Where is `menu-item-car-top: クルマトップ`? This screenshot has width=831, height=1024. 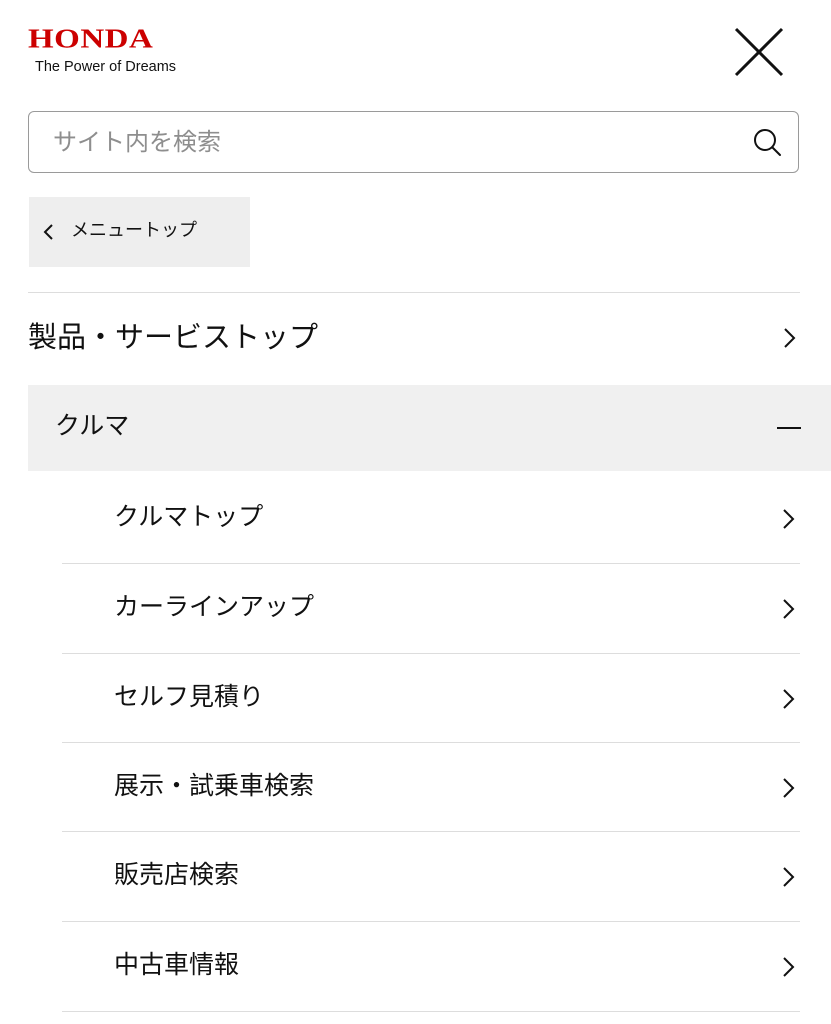 menu-item-car-top: クルマトップ is located at coordinates (431, 518).